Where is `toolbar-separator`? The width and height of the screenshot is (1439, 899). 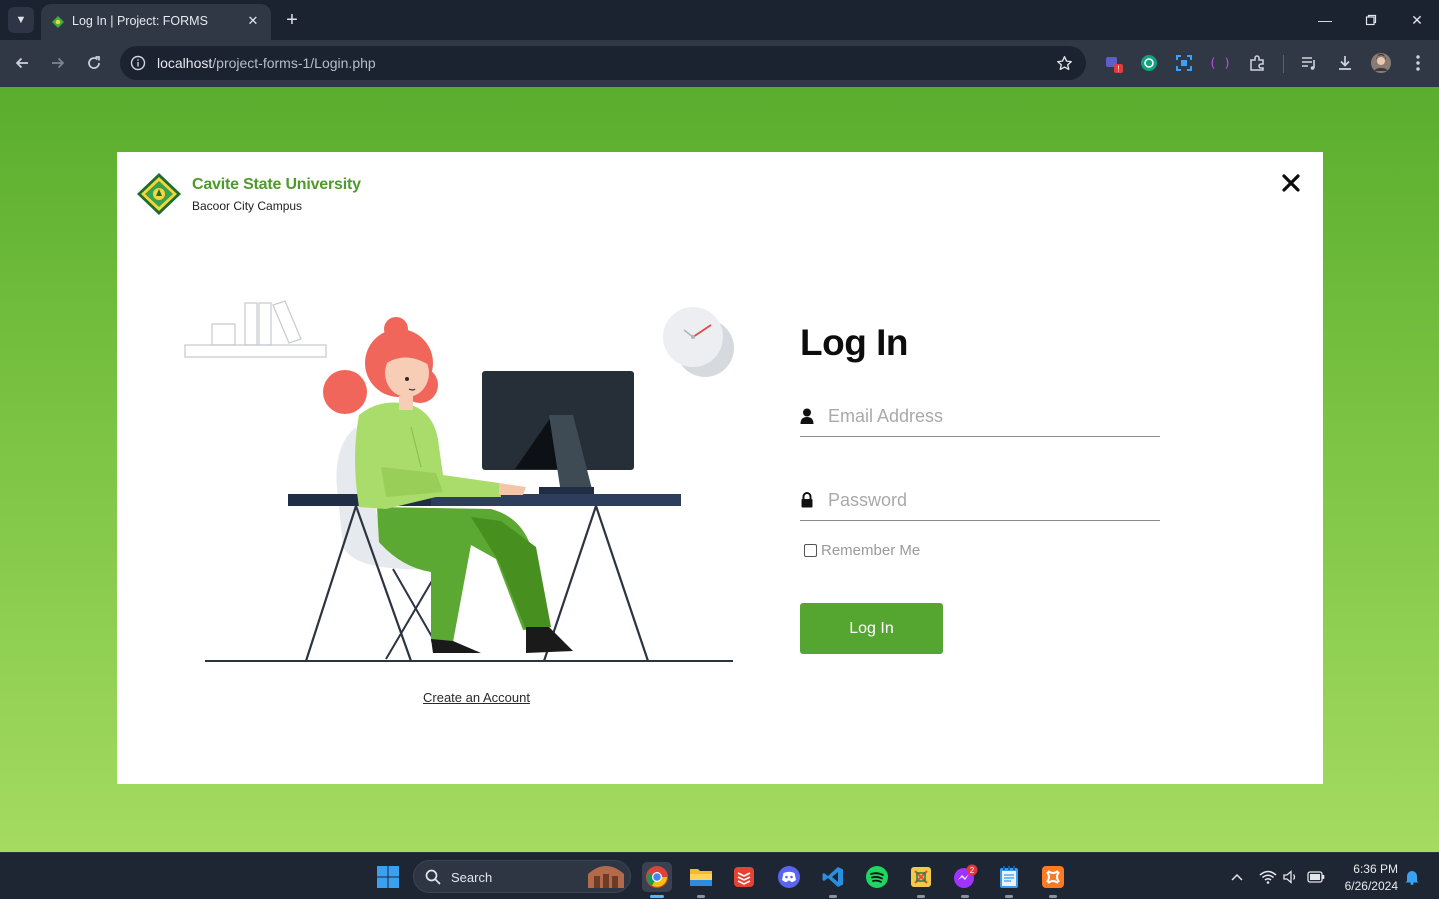 toolbar-separator is located at coordinates (1283, 64).